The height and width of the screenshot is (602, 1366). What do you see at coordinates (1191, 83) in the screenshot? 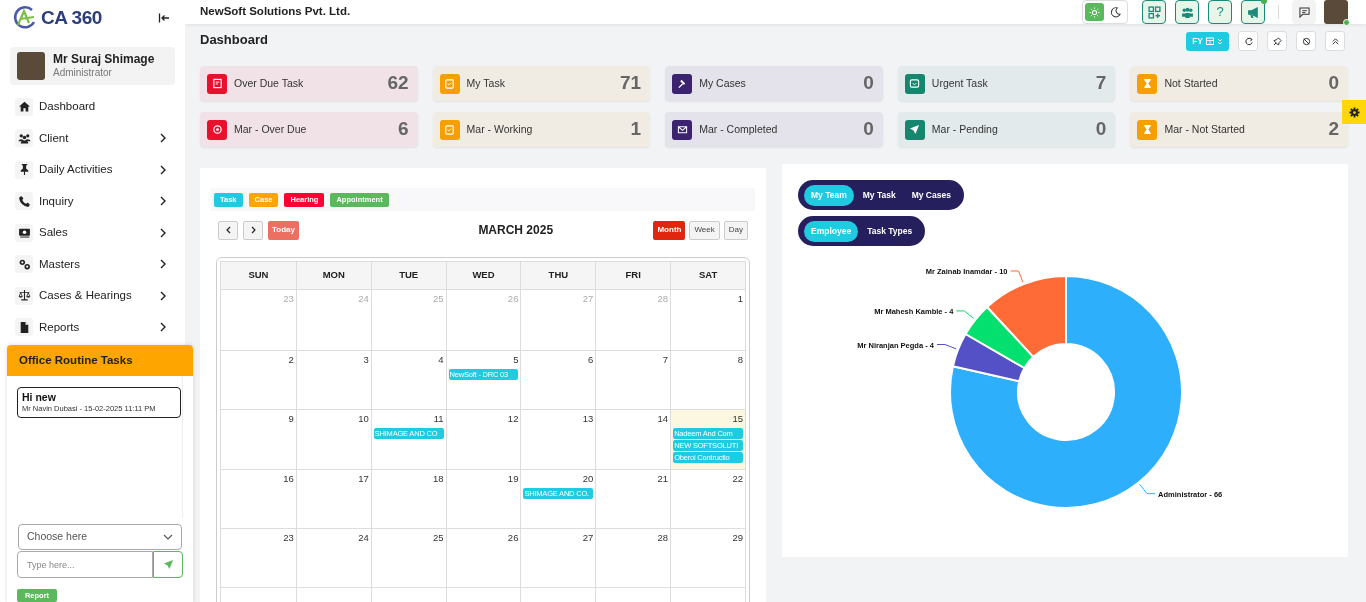
I see `stat-label: Not Started` at bounding box center [1191, 83].